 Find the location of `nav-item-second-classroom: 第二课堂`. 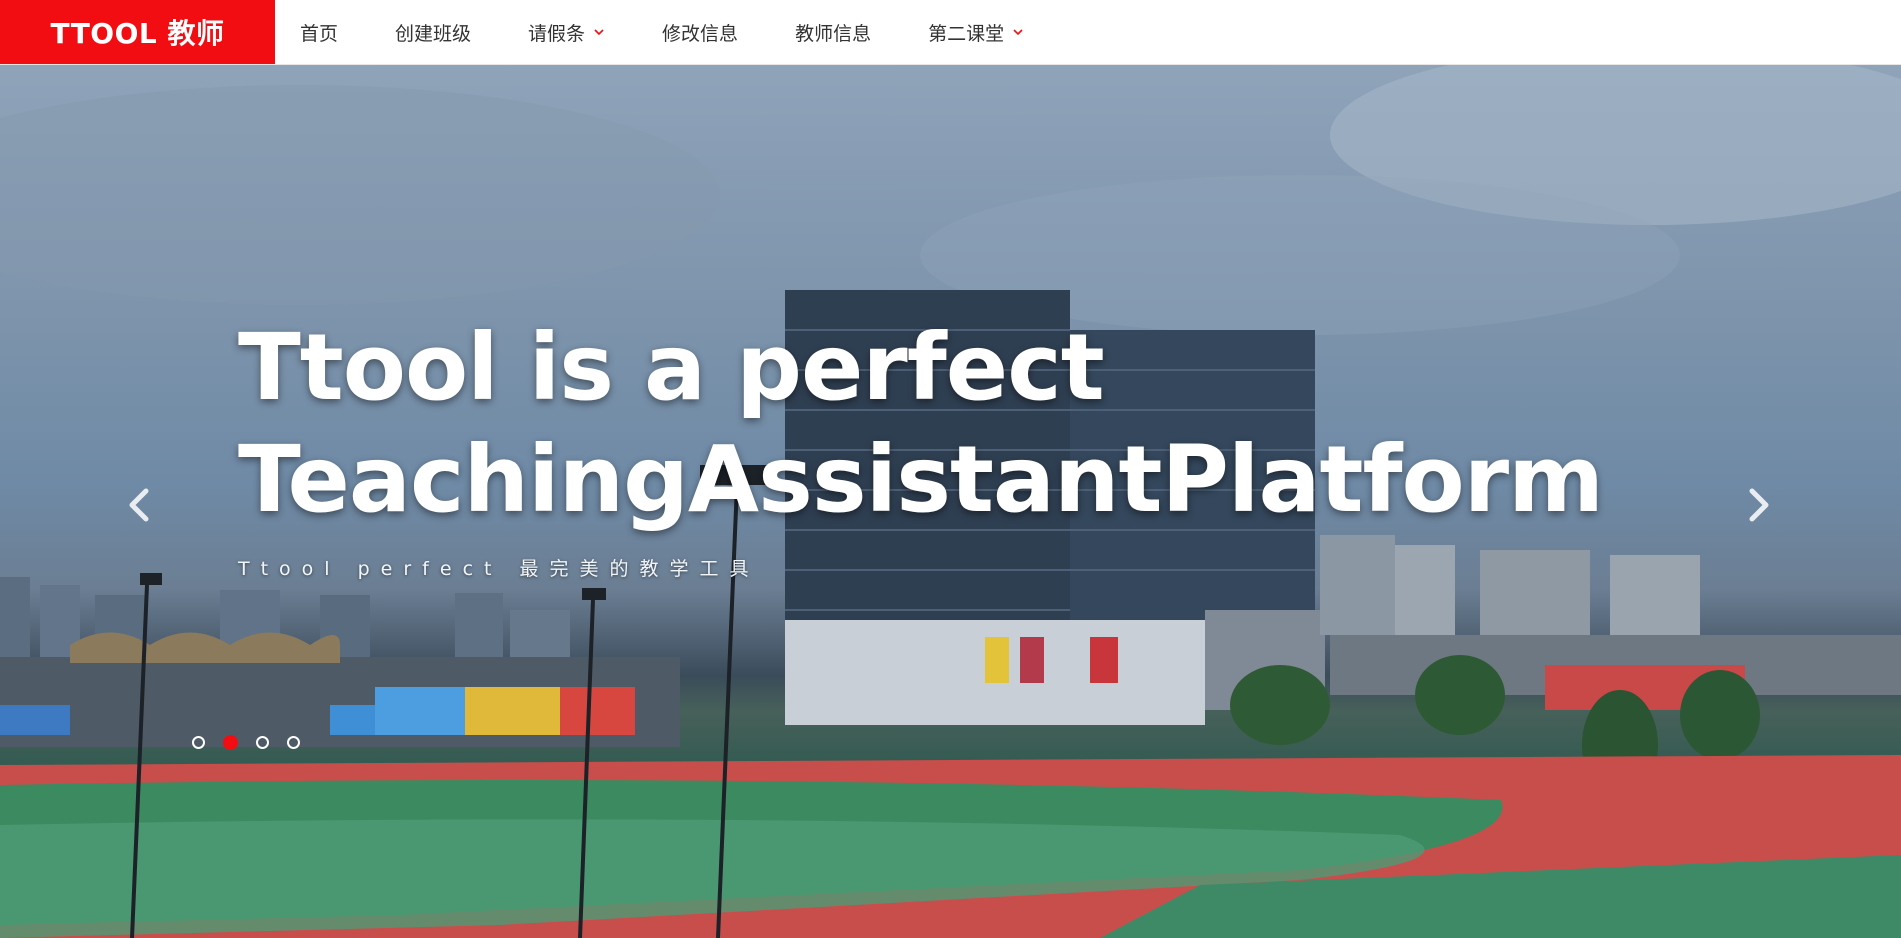

nav-item-second-classroom: 第二课堂 is located at coordinates (976, 32).